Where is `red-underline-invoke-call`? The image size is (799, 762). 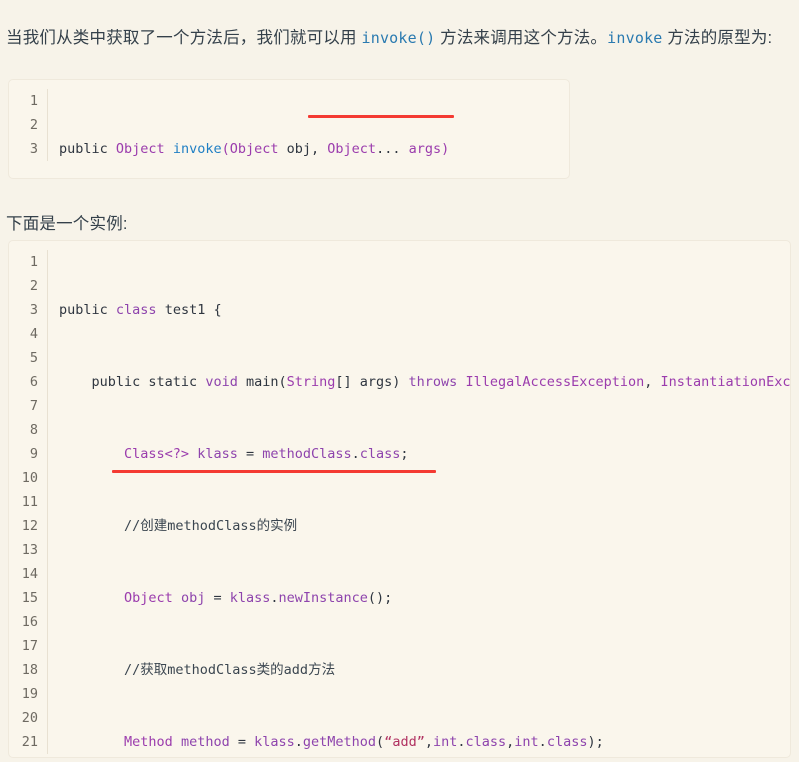 red-underline-invoke-call is located at coordinates (274, 471).